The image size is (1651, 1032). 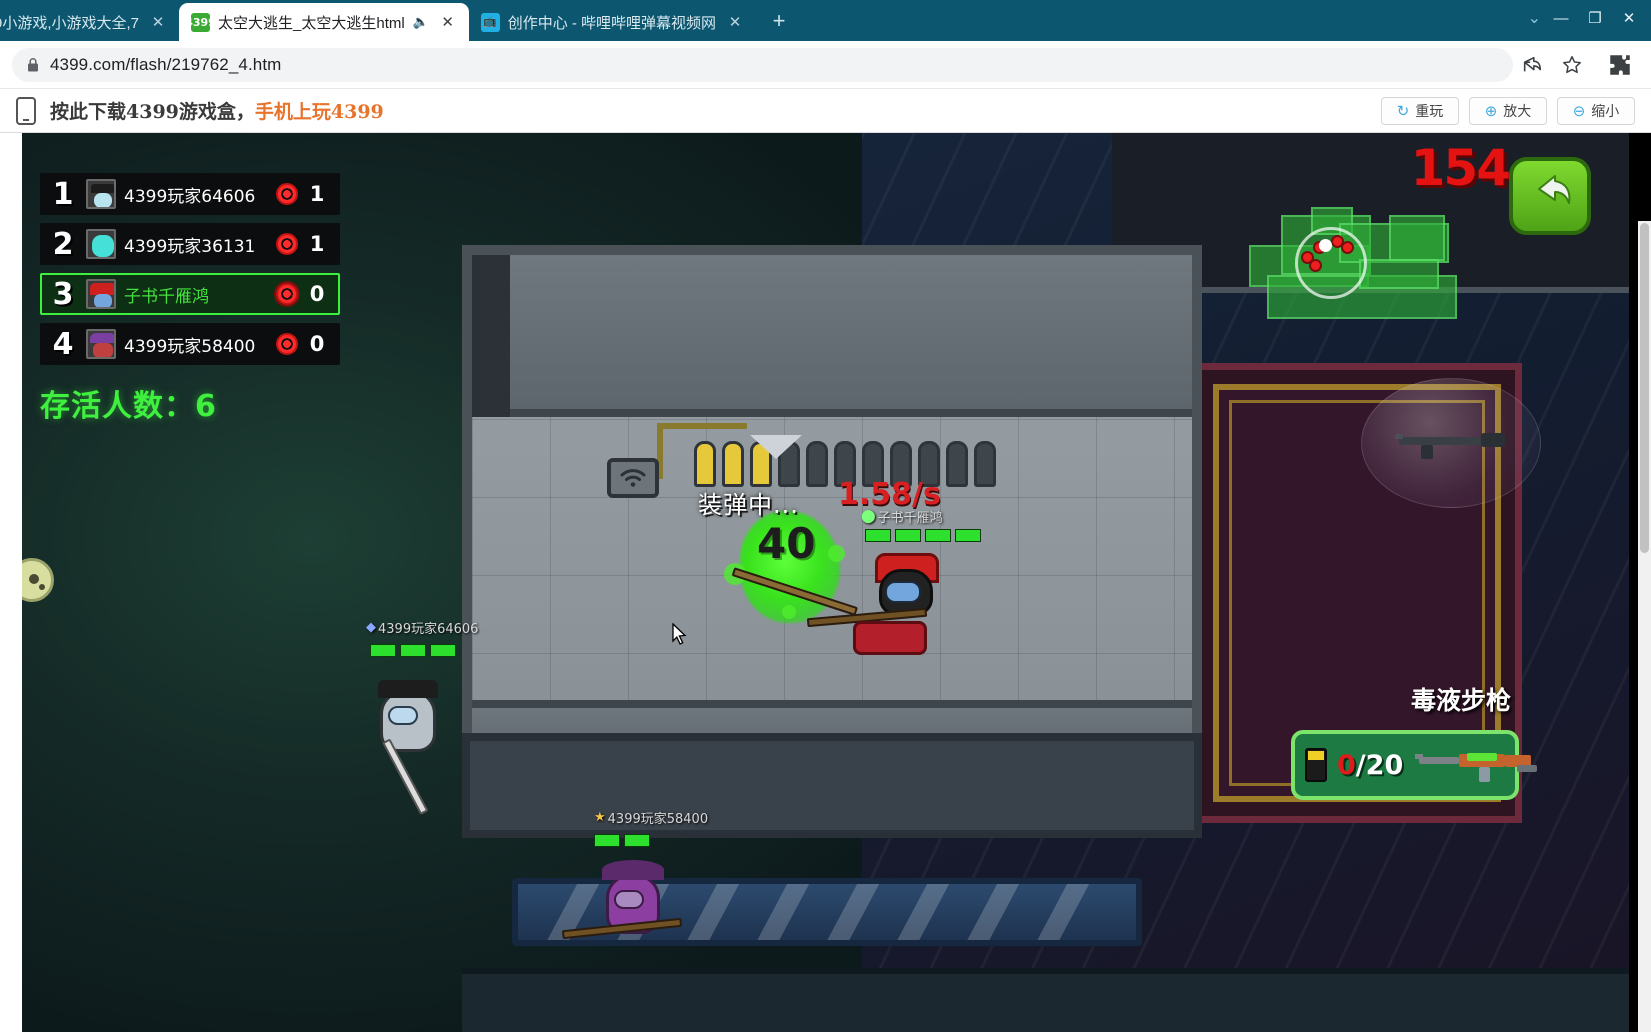 What do you see at coordinates (200, 22) in the screenshot?
I see `4399-favicon: 4399` at bounding box center [200, 22].